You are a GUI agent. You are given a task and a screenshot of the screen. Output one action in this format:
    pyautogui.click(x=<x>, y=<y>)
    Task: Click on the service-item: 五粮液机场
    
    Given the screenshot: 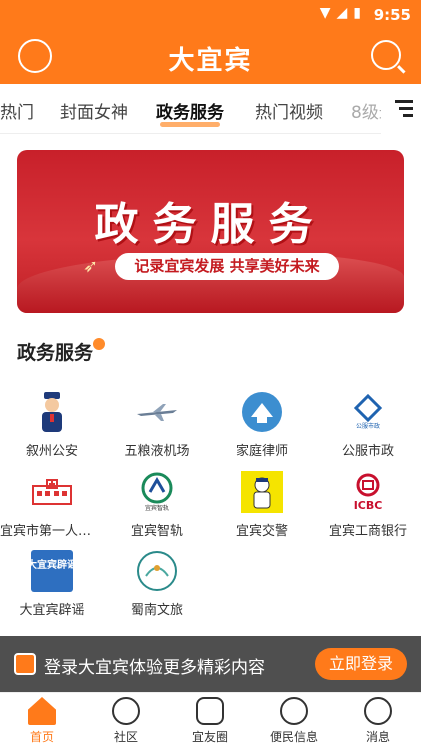 What is the action you would take?
    pyautogui.click(x=157, y=424)
    